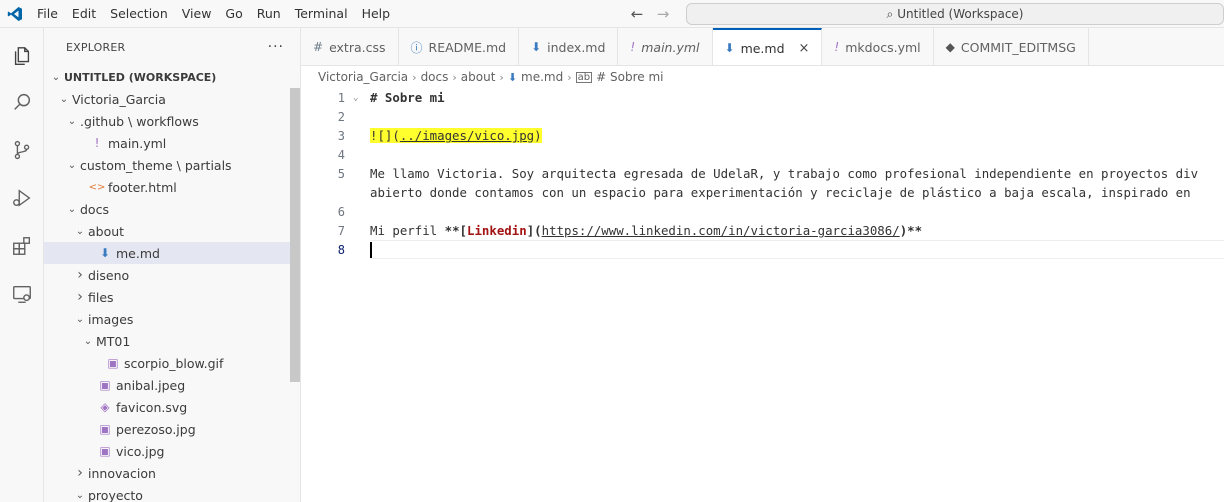 The height and width of the screenshot is (502, 1224). Describe the element at coordinates (762, 211) in the screenshot. I see `editor-line: 6` at that location.